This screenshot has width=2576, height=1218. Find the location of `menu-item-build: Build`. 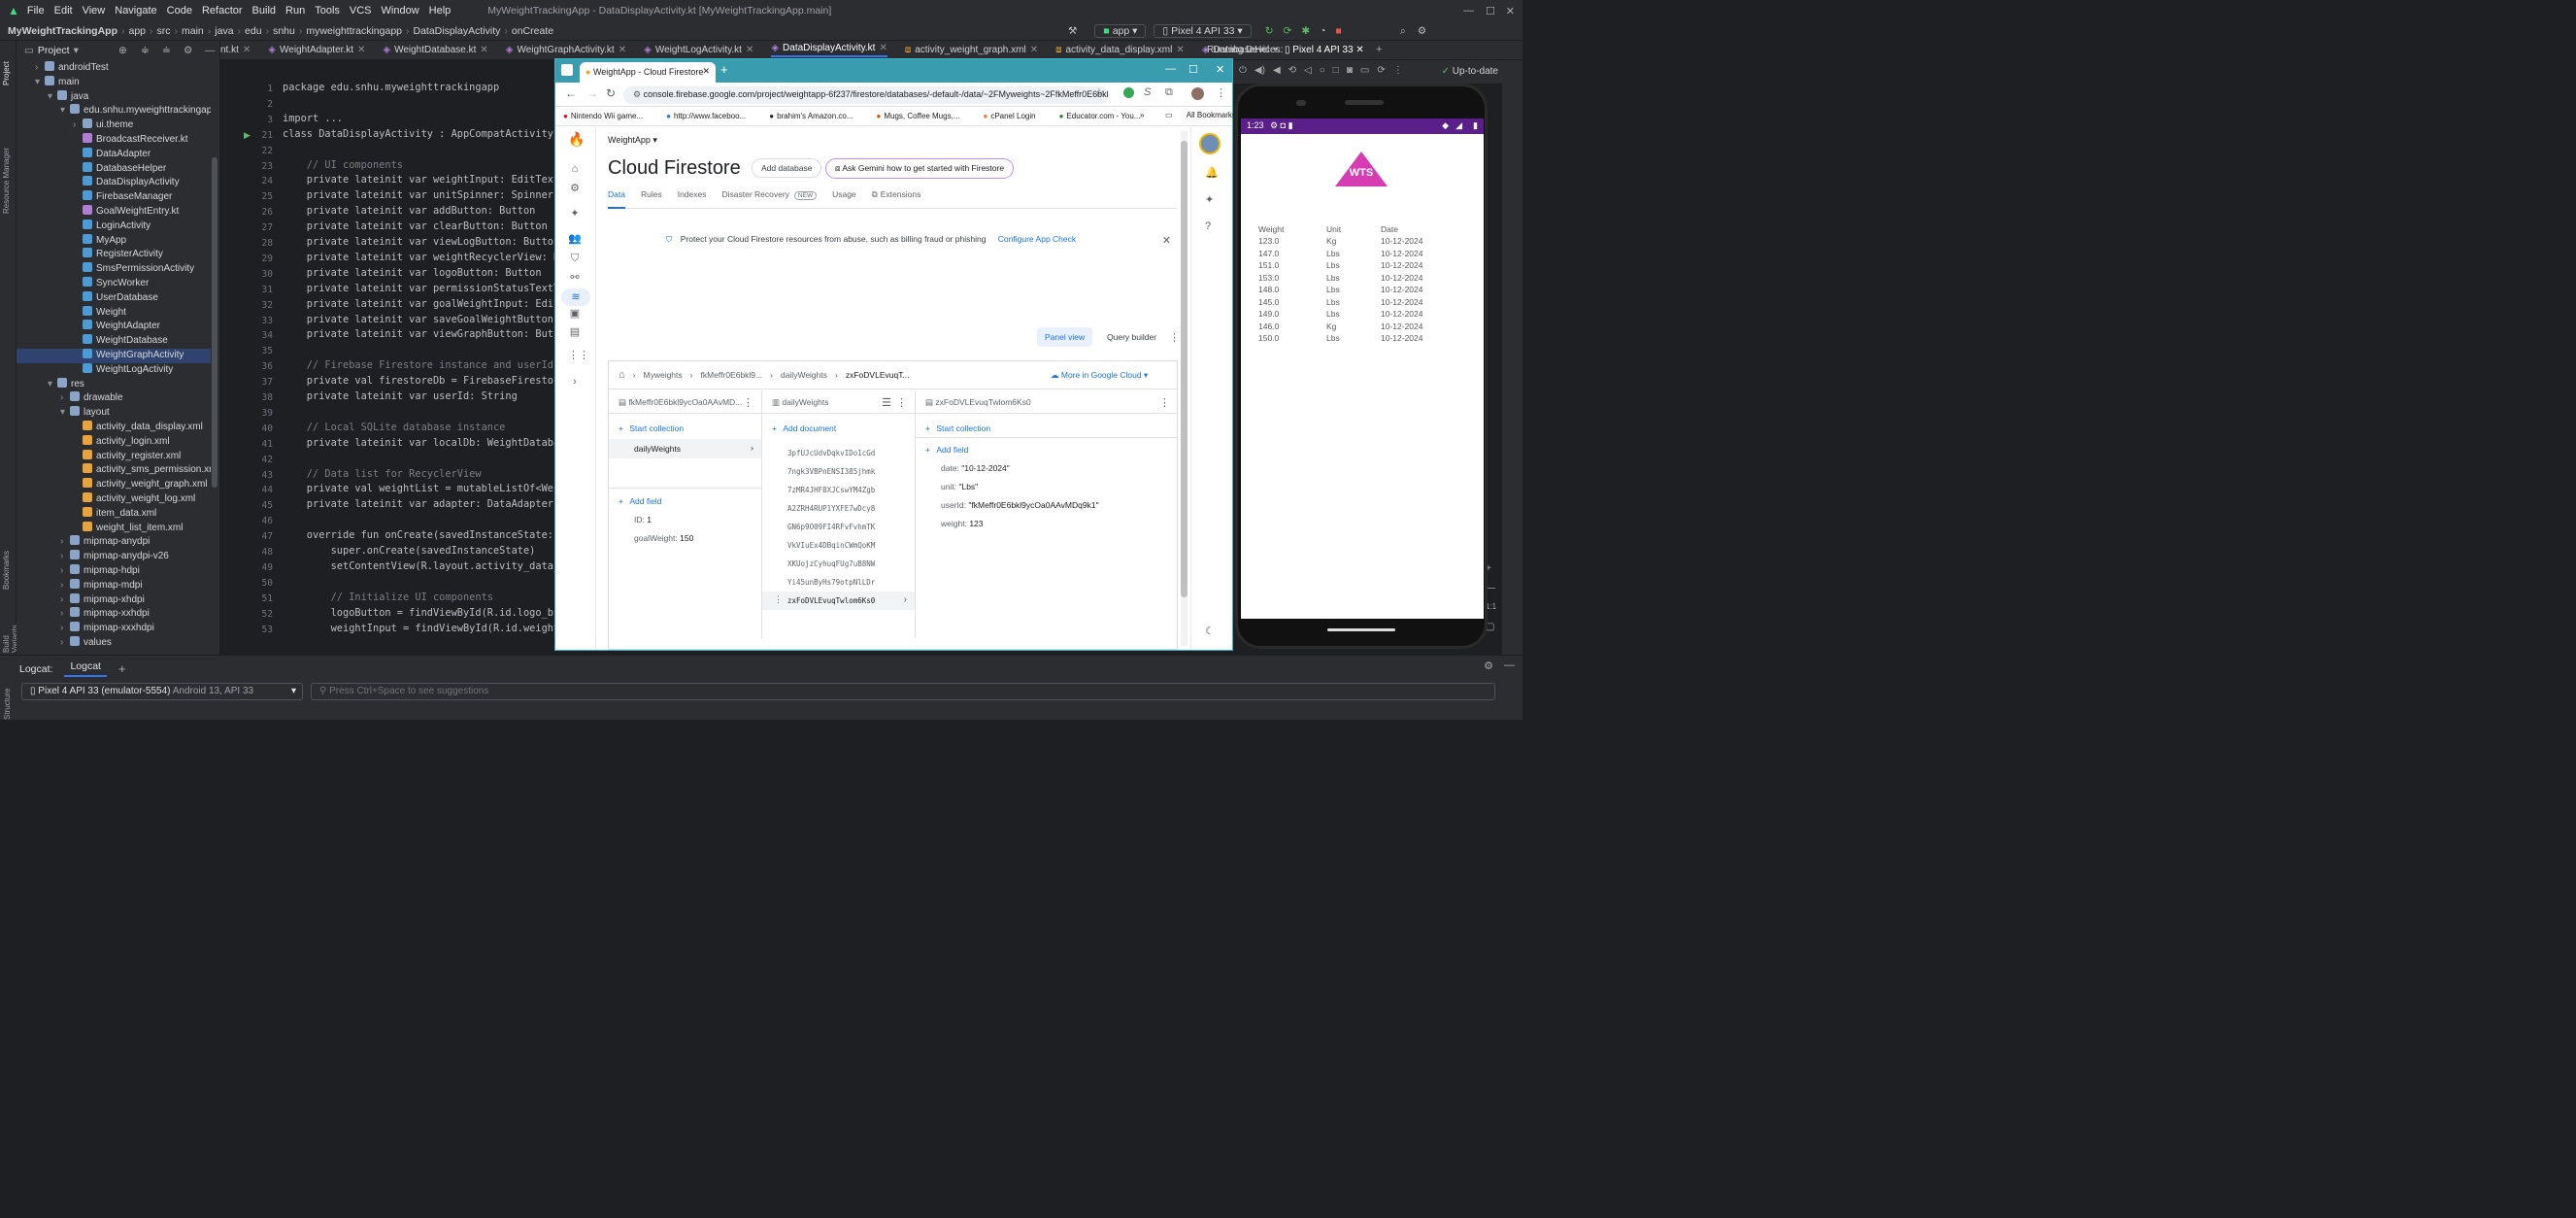

menu-item-build: Build is located at coordinates (264, 11).